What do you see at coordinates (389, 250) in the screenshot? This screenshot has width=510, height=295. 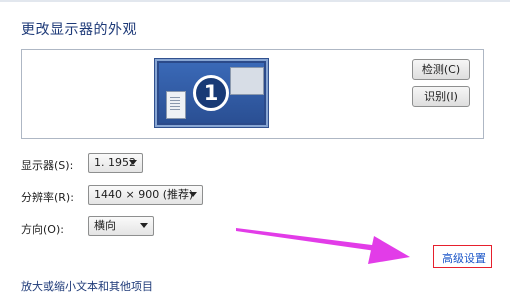 I see `annotation-arrow-head` at bounding box center [389, 250].